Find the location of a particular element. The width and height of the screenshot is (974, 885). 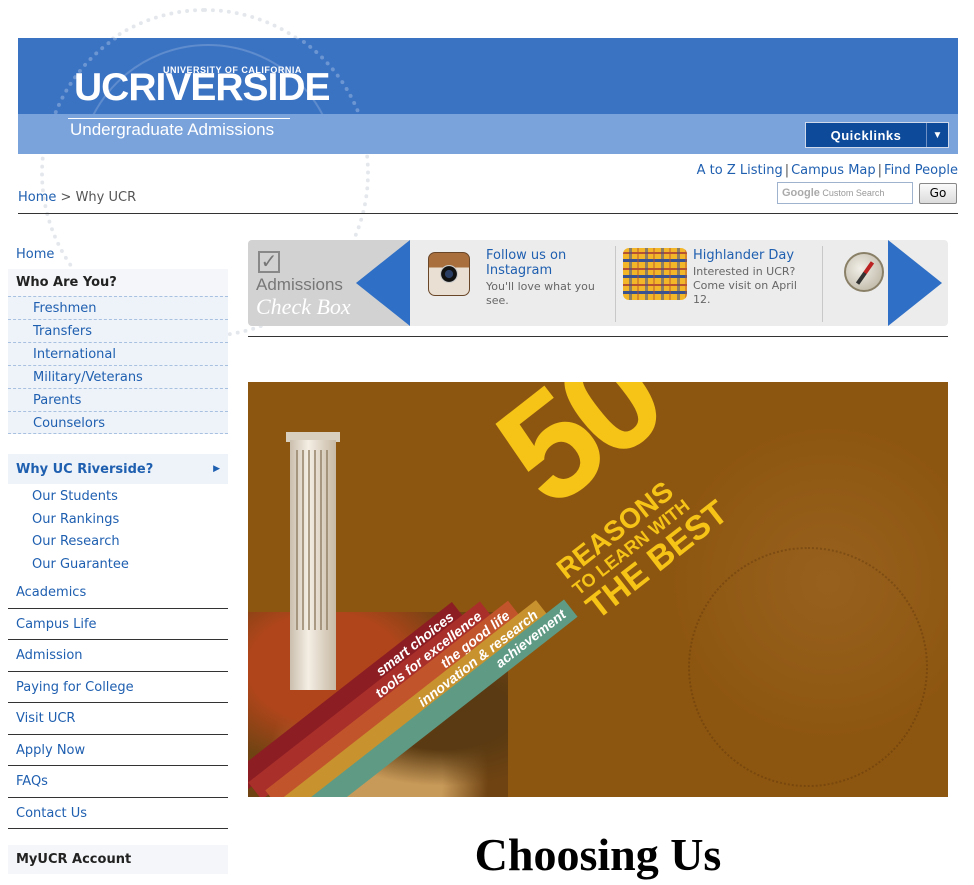

sidebar-item-why-ucr: Why UC Riverside? ▶ is located at coordinates (118, 469).